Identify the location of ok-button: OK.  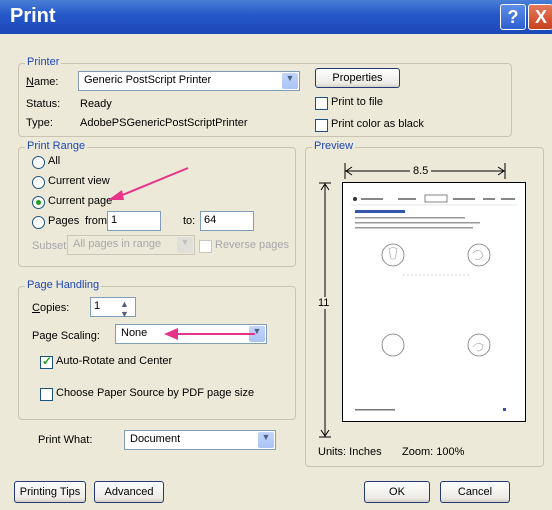
(397, 492).